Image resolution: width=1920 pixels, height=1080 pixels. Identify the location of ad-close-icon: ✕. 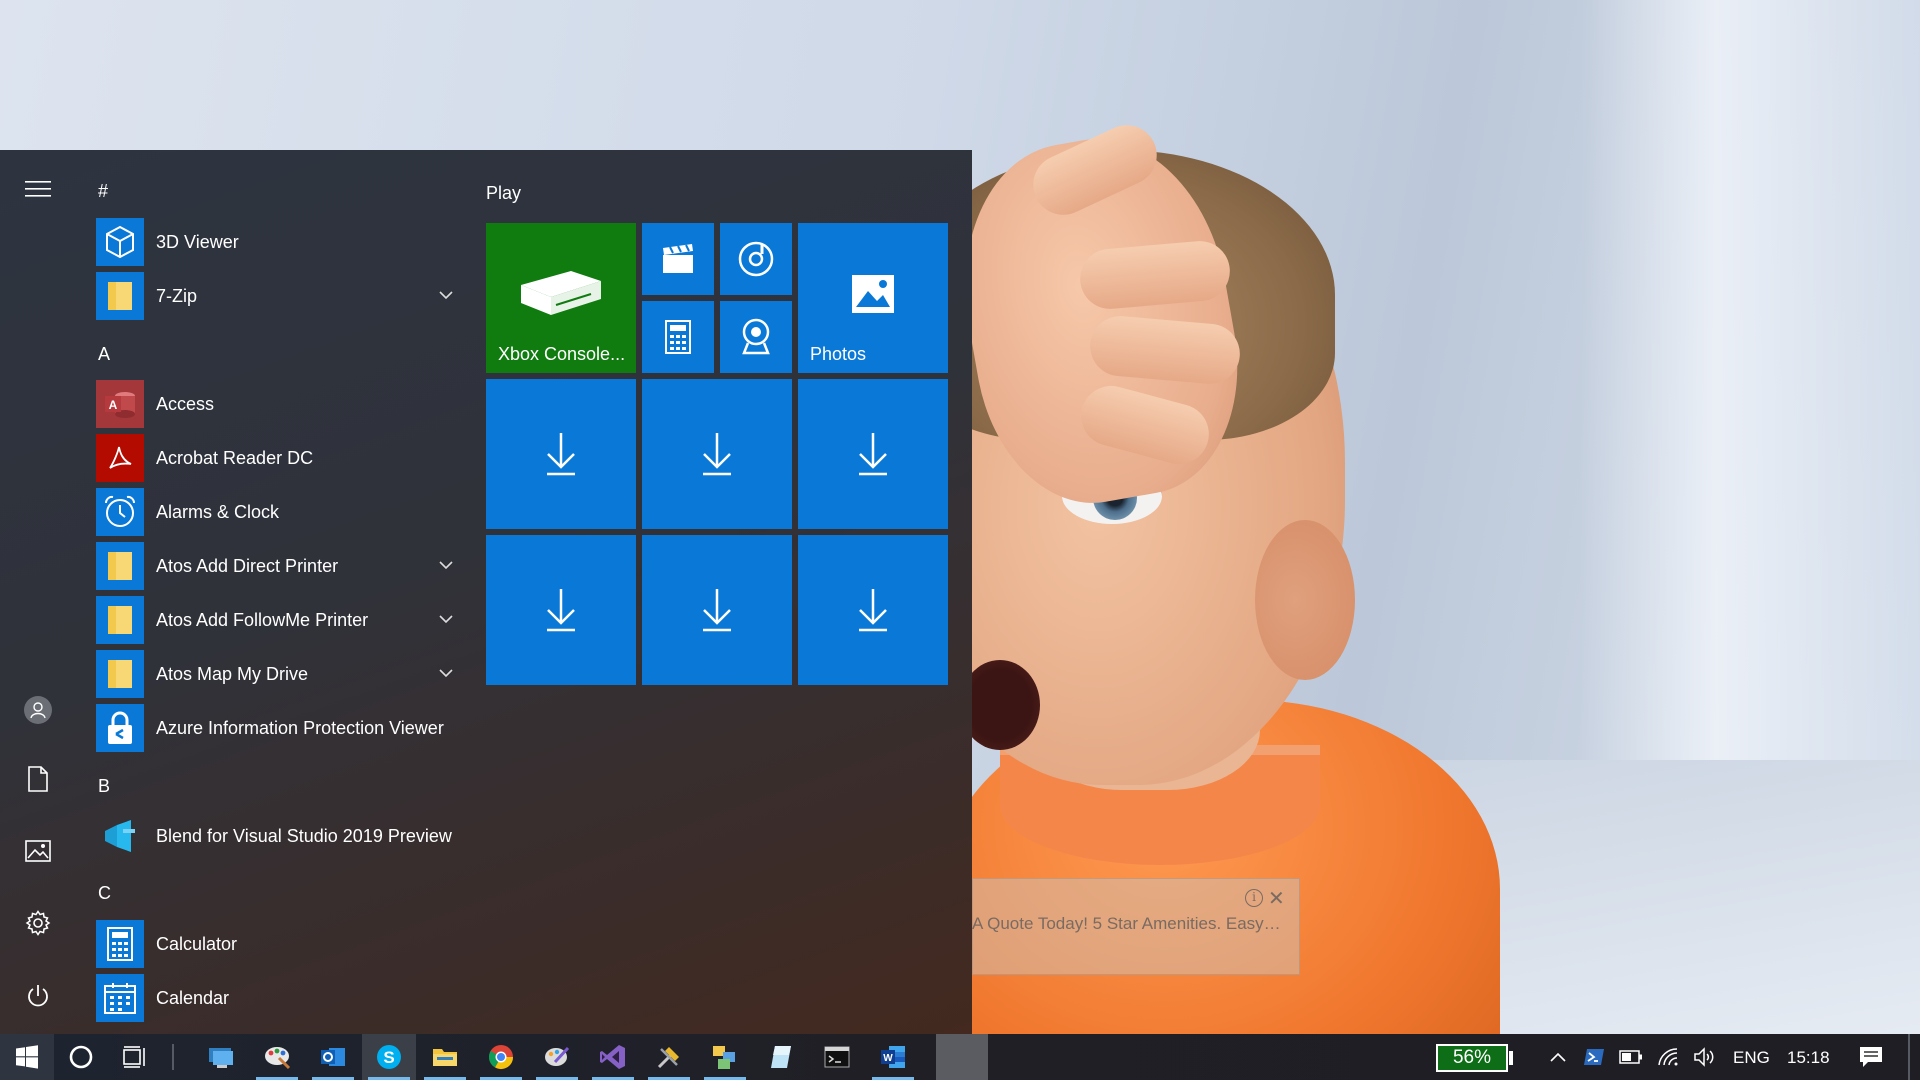
(1276, 898).